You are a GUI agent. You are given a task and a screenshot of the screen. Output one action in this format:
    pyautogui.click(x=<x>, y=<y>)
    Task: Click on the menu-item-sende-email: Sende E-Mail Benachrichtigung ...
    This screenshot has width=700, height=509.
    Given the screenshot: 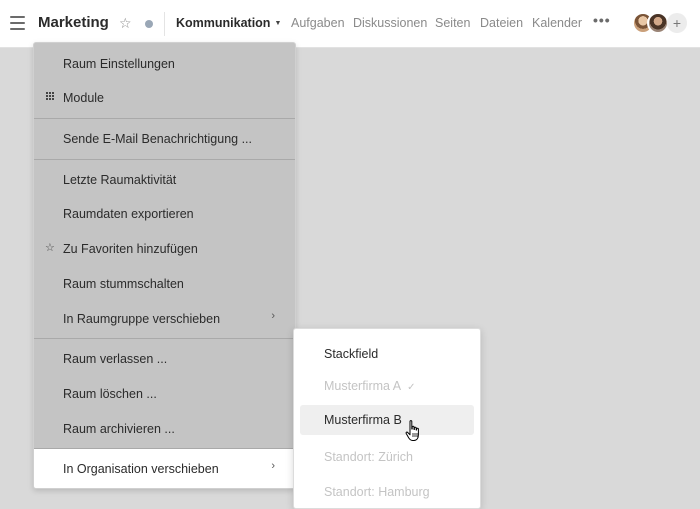 What is the action you would take?
    pyautogui.click(x=164, y=138)
    